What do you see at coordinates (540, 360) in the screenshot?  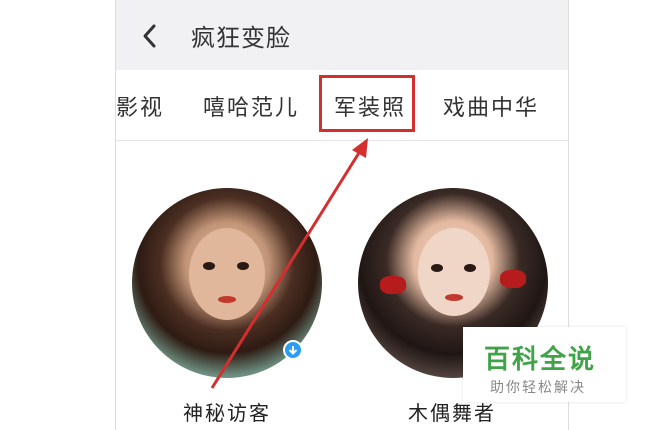 I see `watermark-title: 百科全说` at bounding box center [540, 360].